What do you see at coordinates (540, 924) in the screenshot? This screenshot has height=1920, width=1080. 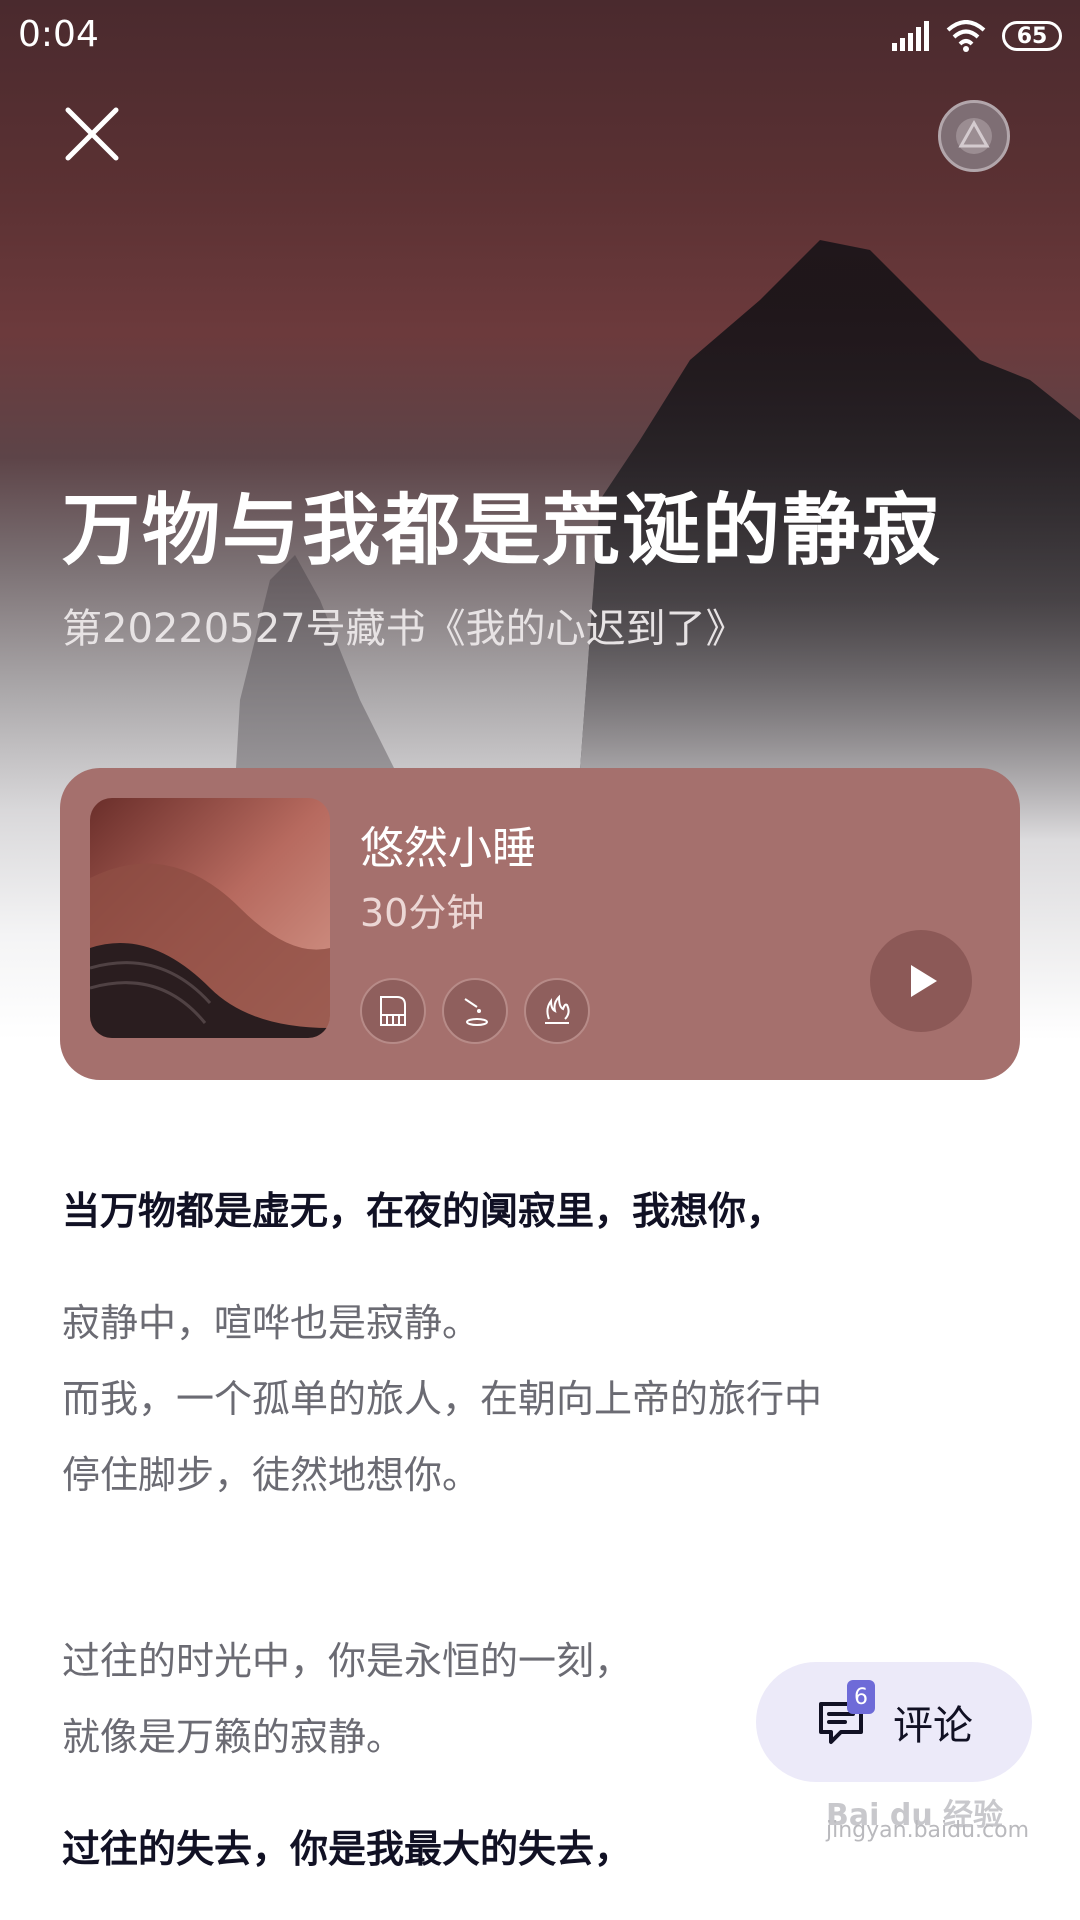 I see `audio-card: 悠然小睡 30分钟` at bounding box center [540, 924].